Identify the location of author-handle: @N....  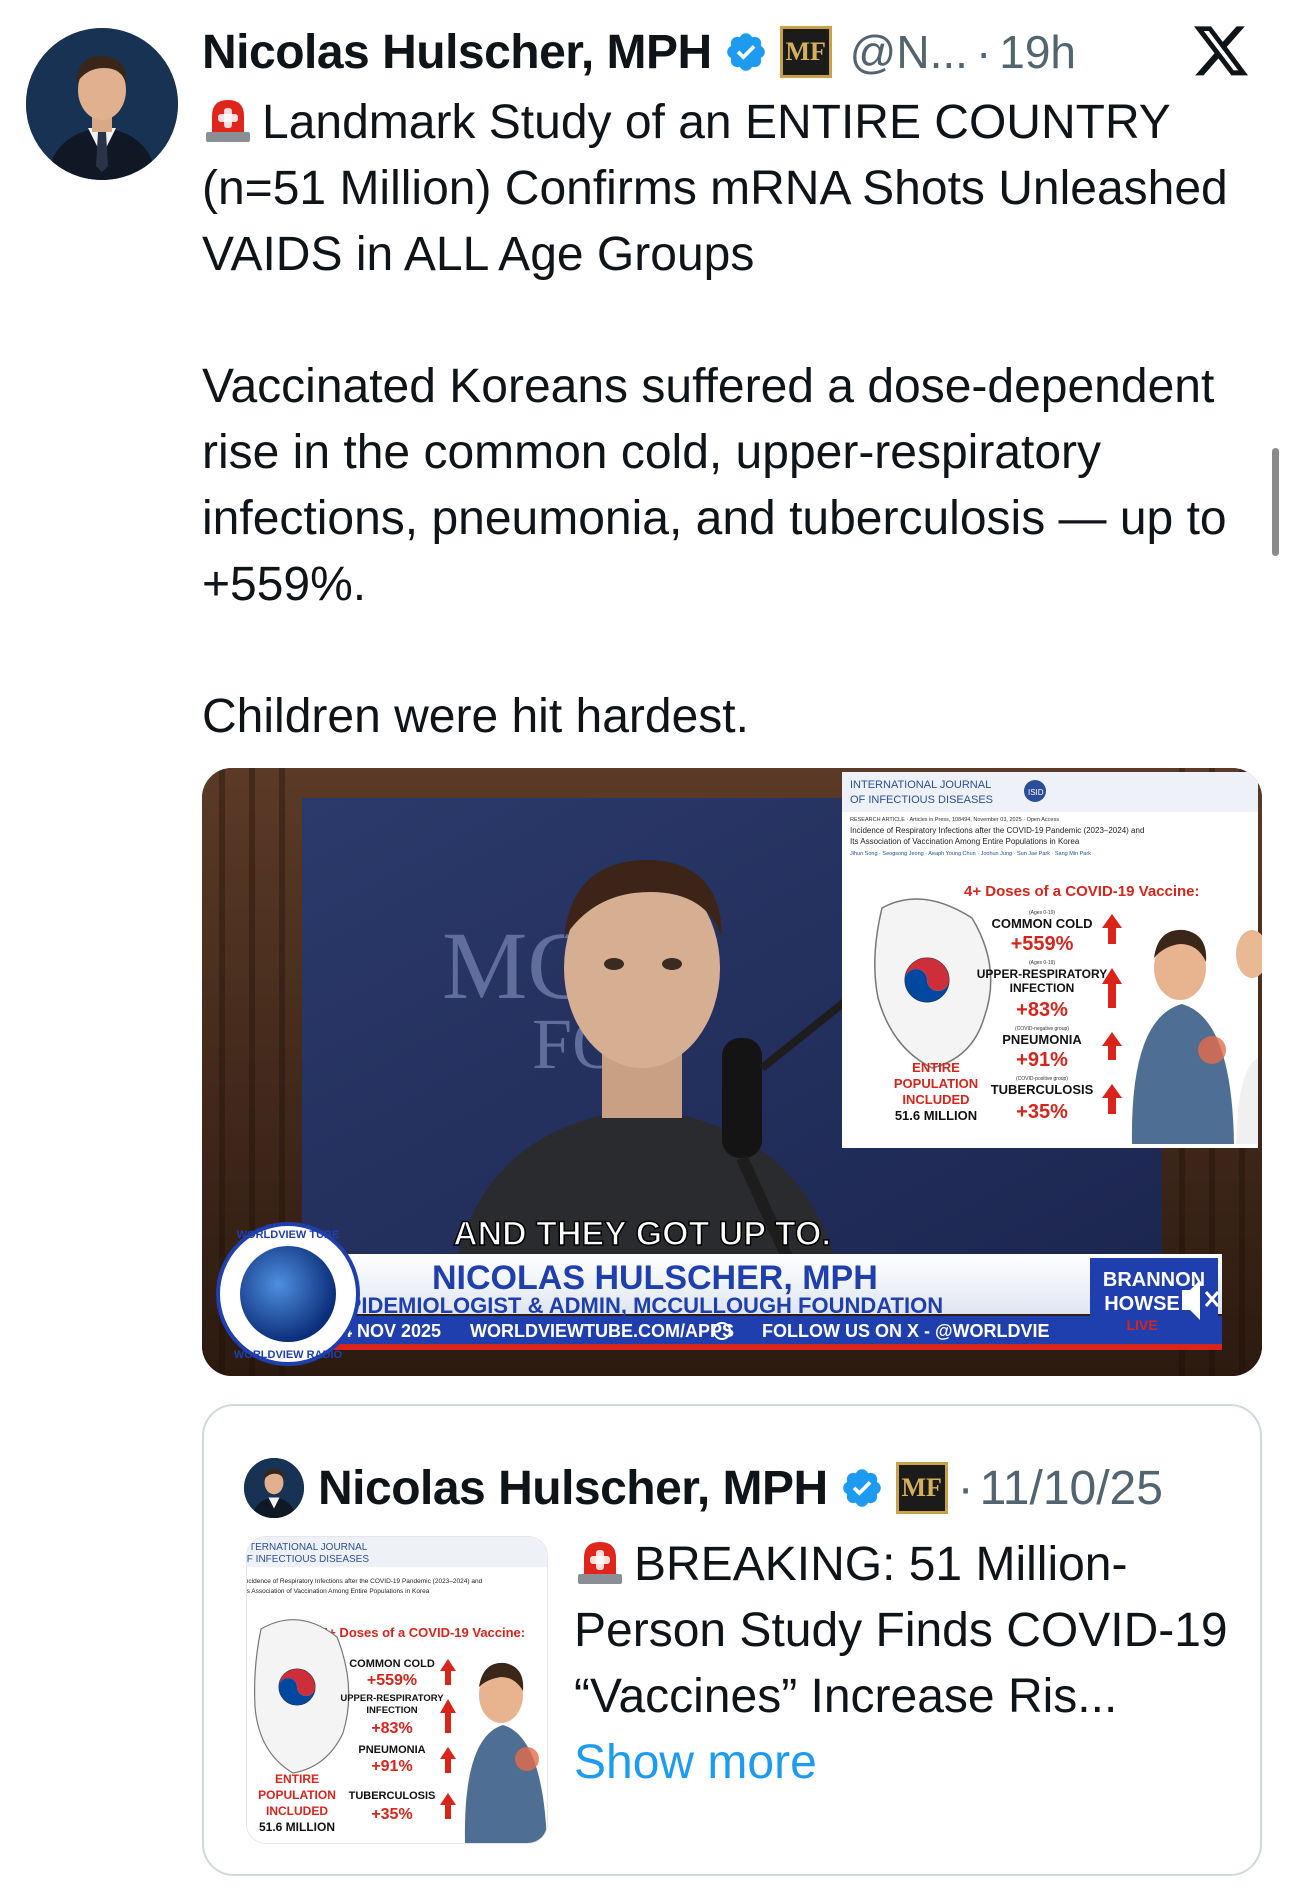
(909, 52).